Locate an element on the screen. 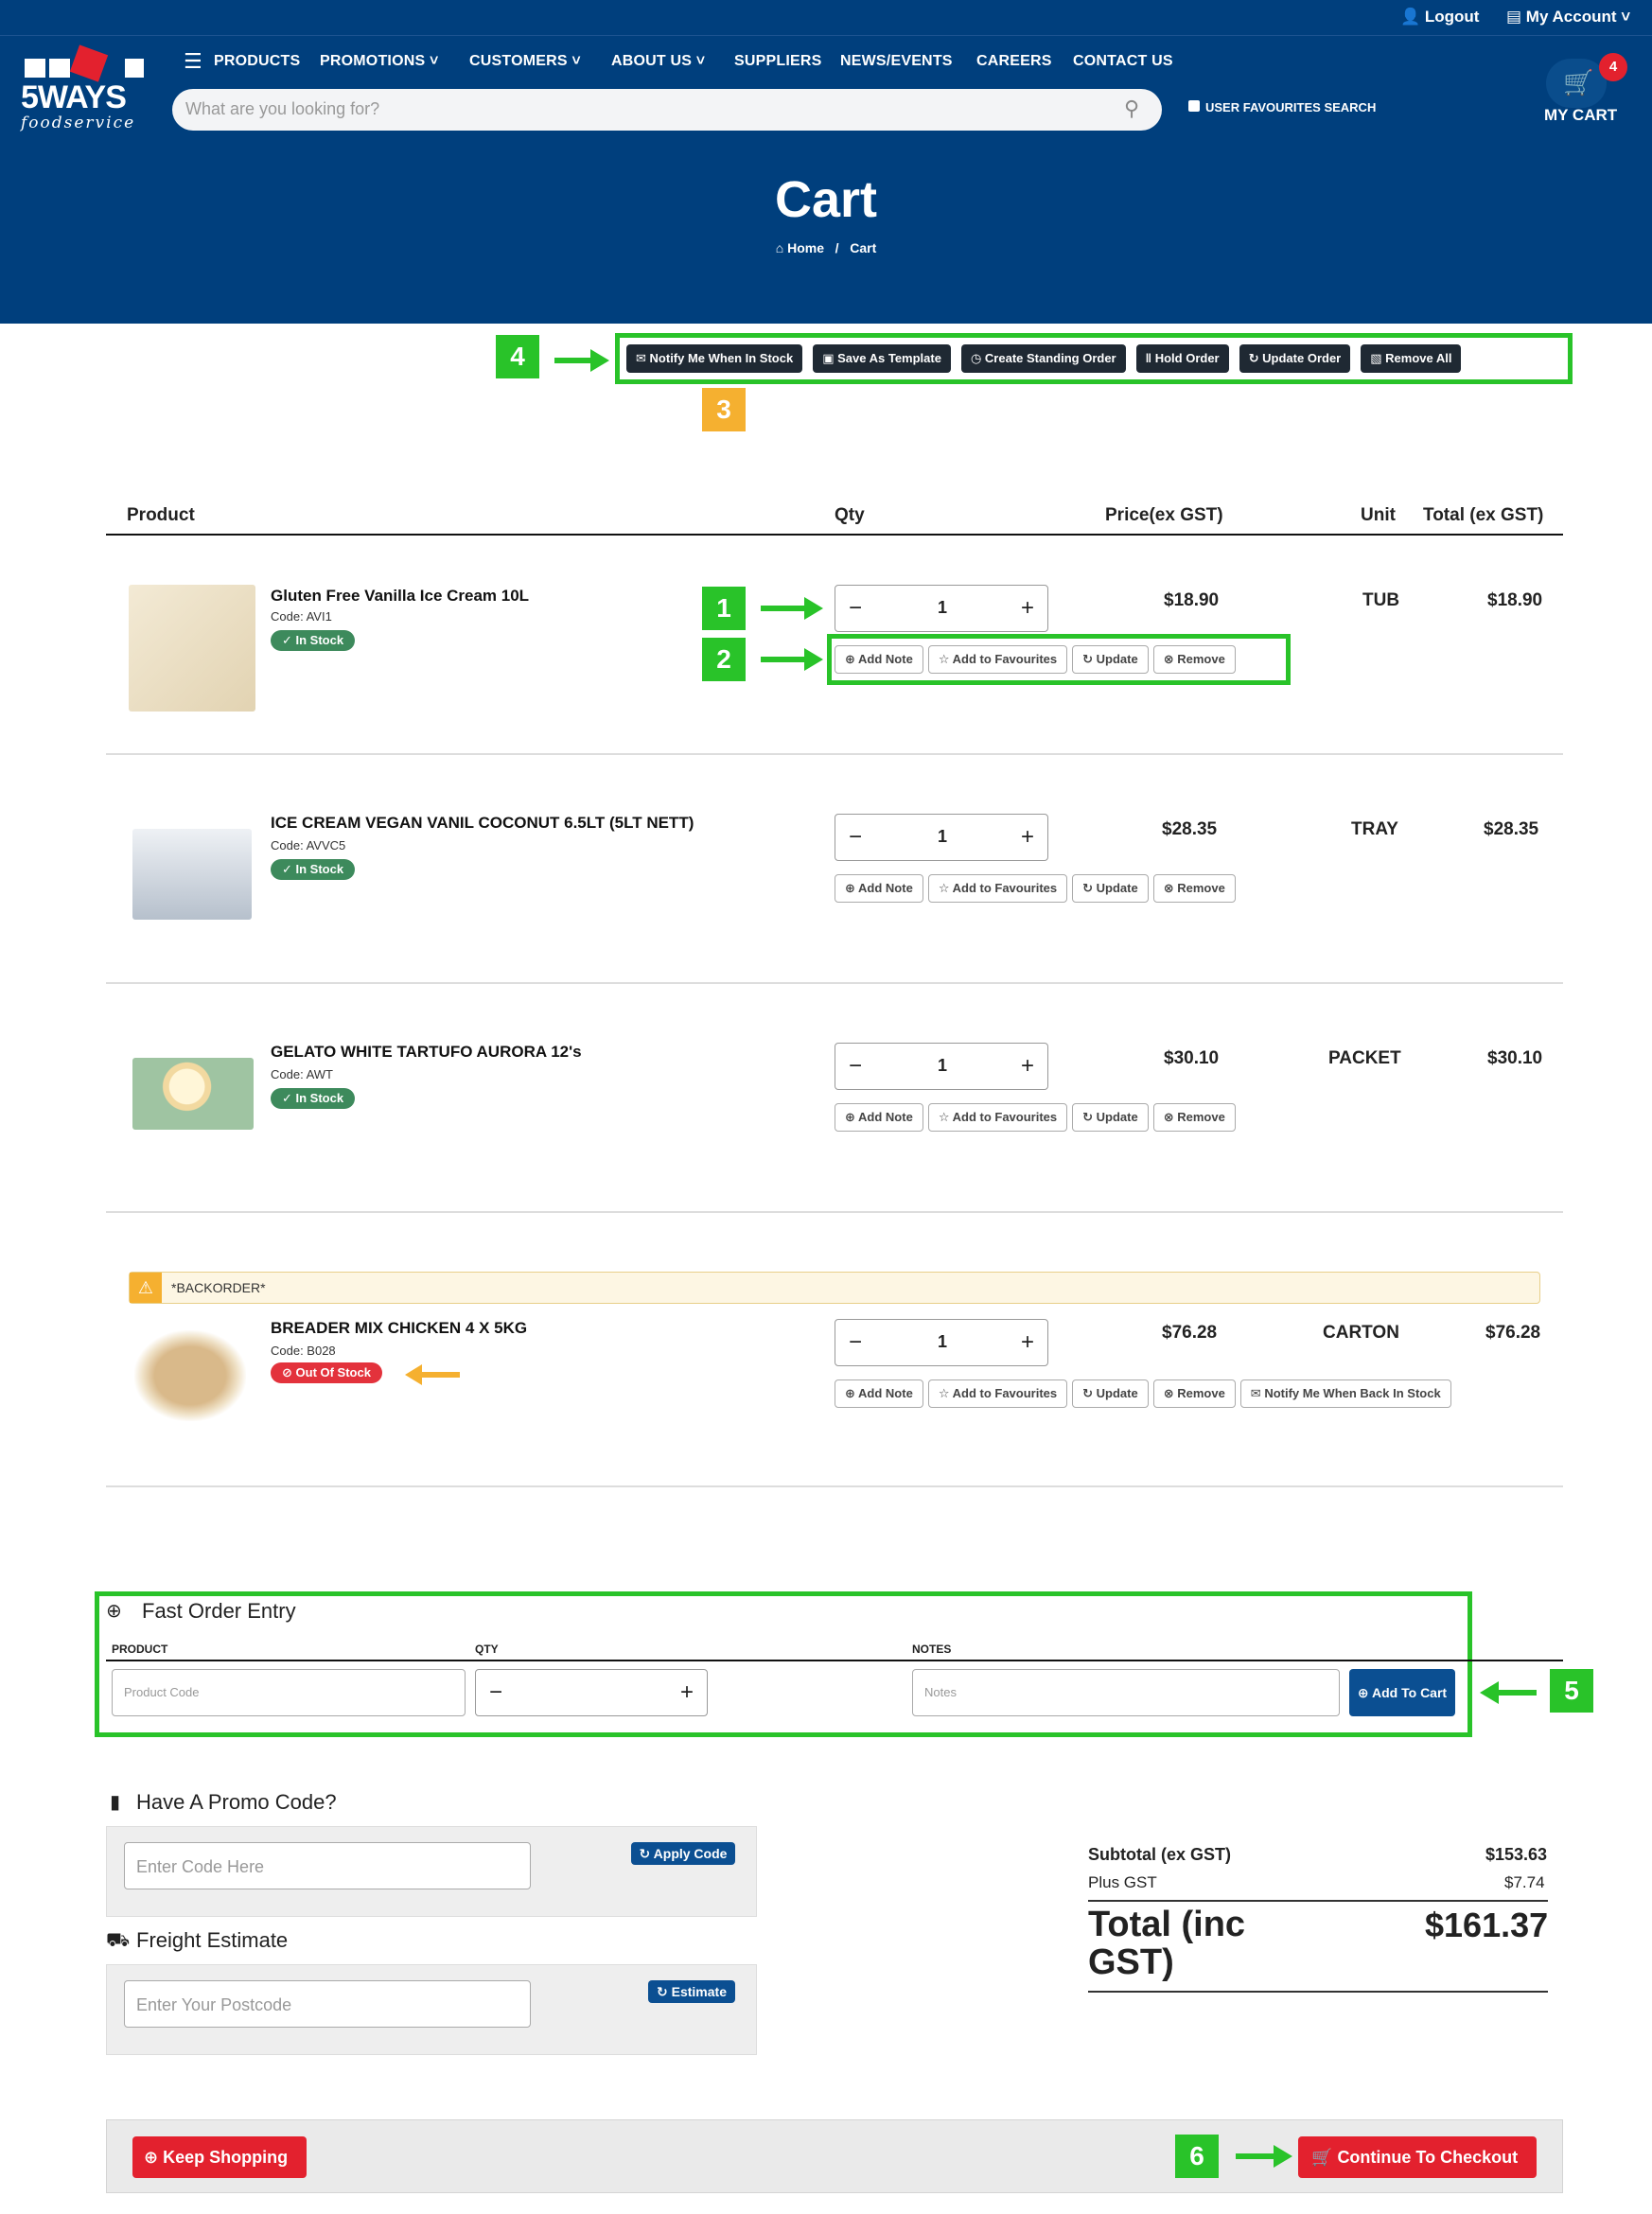 Image resolution: width=1652 pixels, height=2214 pixels. nav-news-events: NEWS/EVENTS is located at coordinates (896, 61).